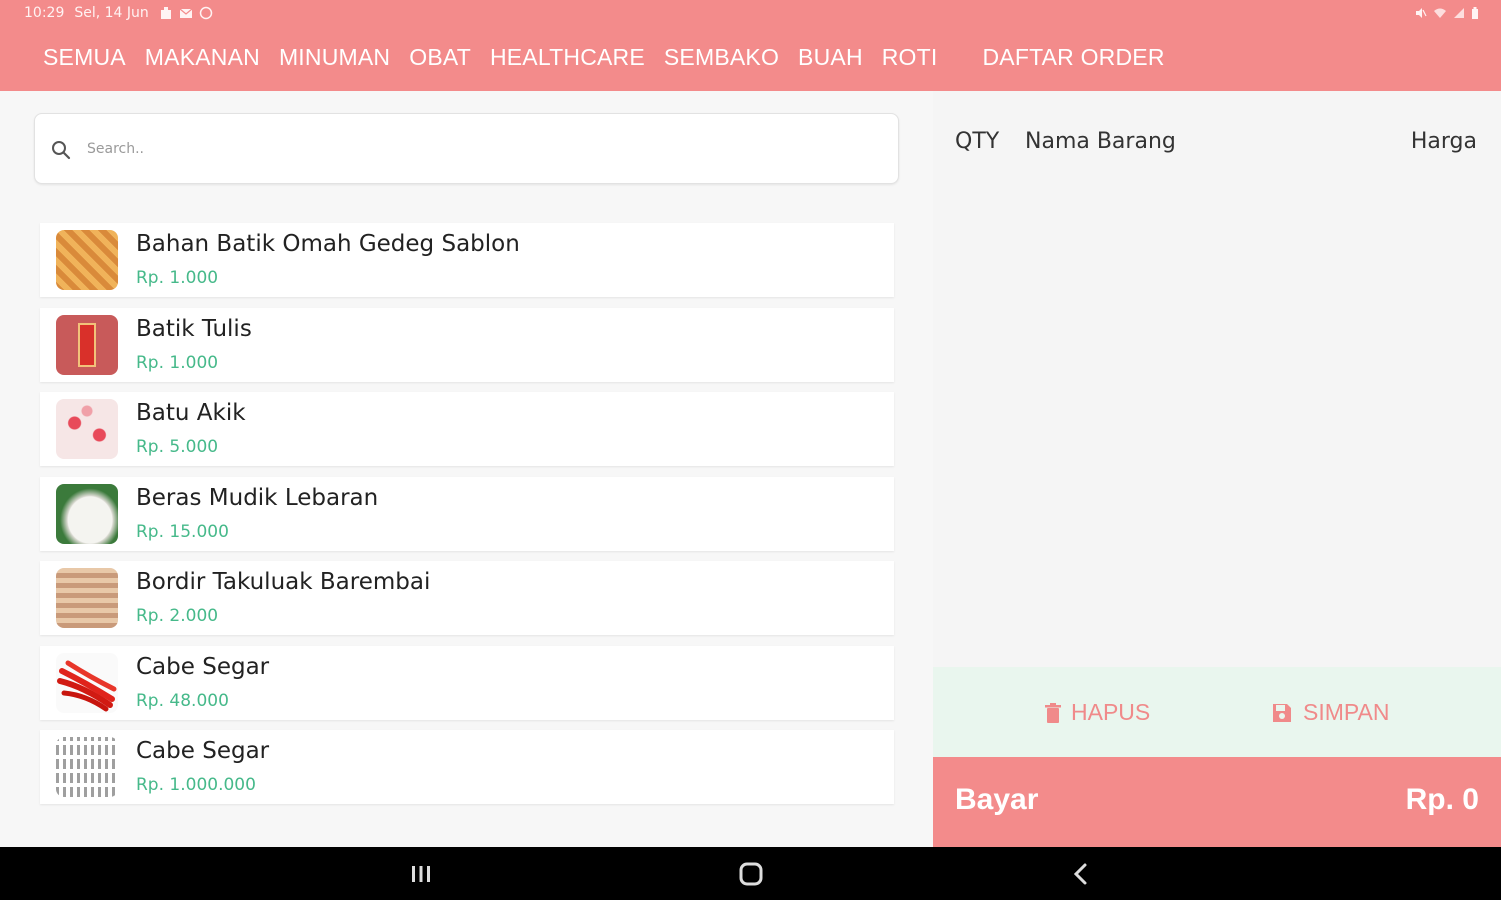 This screenshot has width=1501, height=900. Describe the element at coordinates (283, 582) in the screenshot. I see `product-name: Bordir Takuluak Barembai` at that location.